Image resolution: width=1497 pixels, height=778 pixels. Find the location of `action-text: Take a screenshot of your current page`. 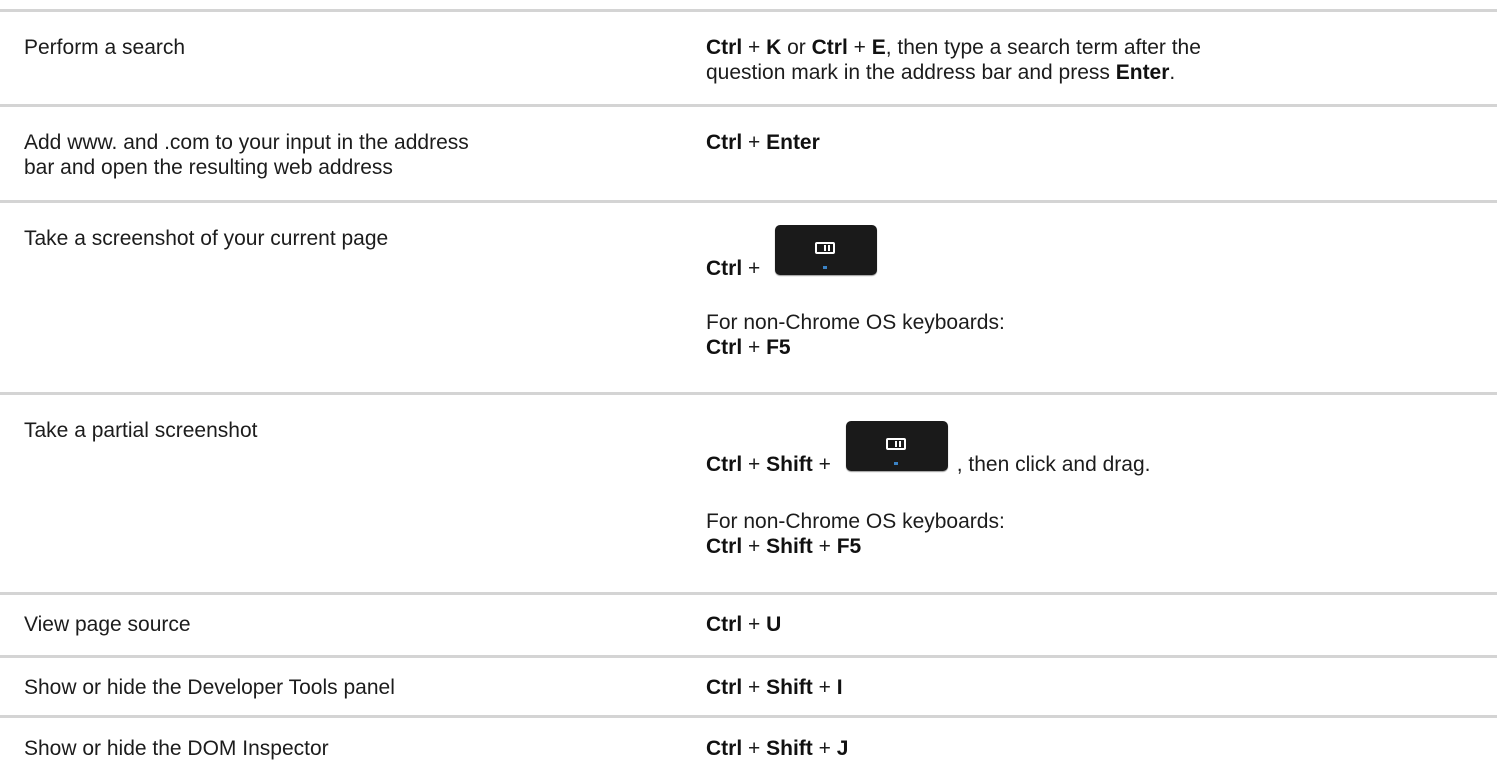

action-text: Take a screenshot of your current page is located at coordinates (206, 238).